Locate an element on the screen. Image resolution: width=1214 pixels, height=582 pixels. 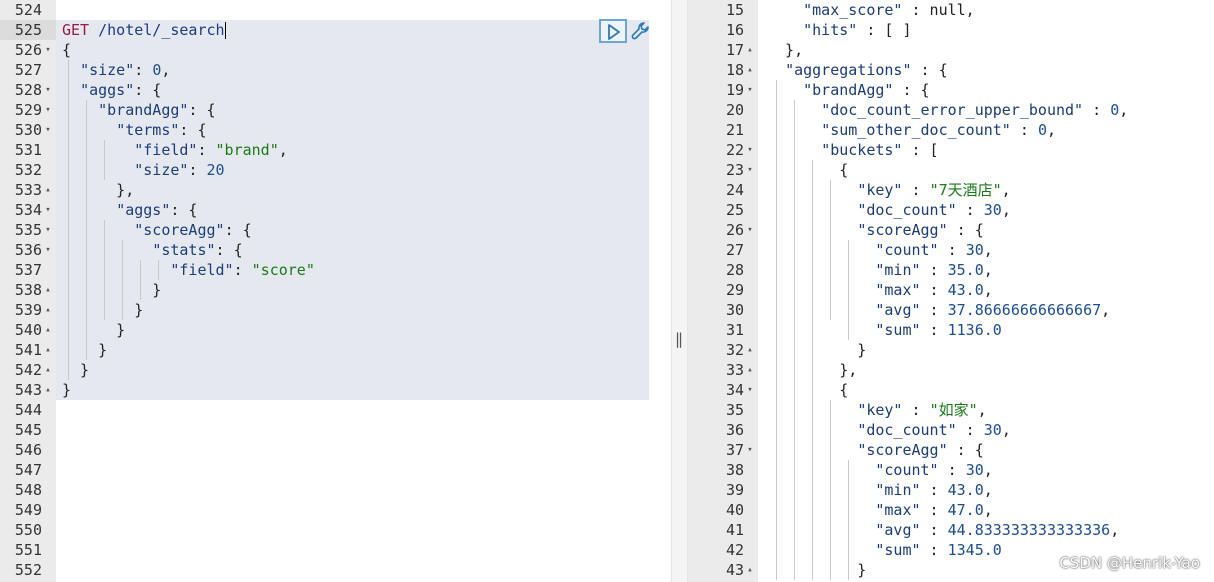
code-line: 33 ▴ }, is located at coordinates (951, 370).